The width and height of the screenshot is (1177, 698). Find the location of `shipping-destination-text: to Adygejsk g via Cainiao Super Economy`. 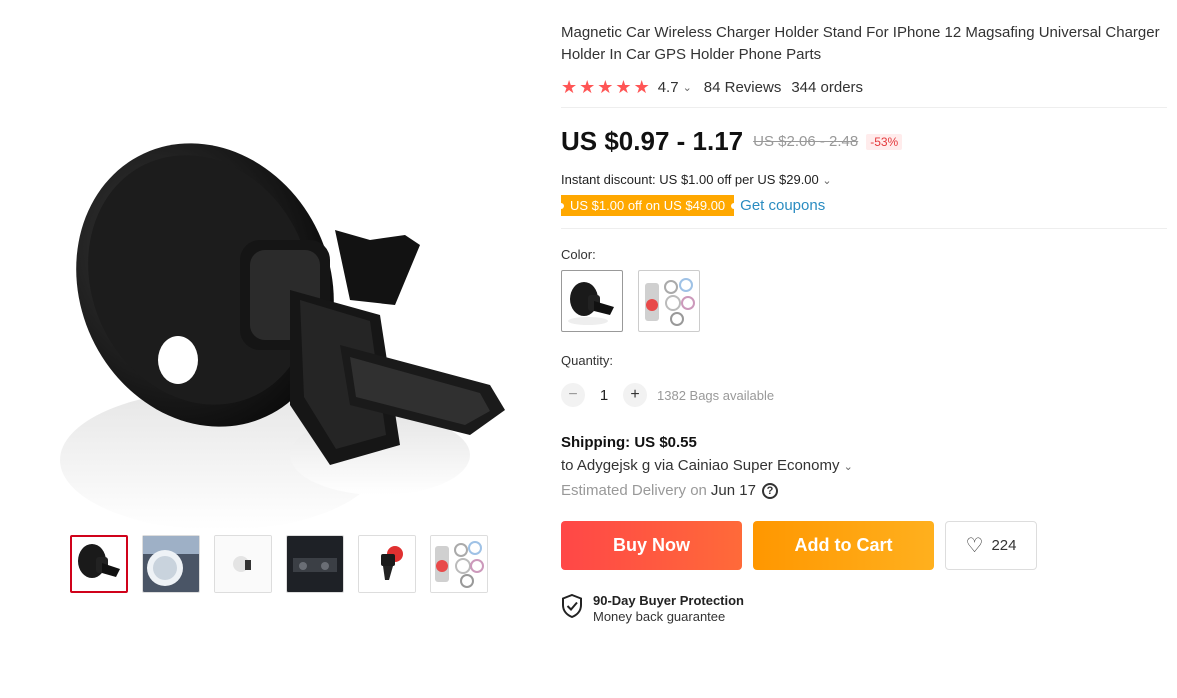

shipping-destination-text: to Adygejsk g via Cainiao Super Economy is located at coordinates (700, 465).